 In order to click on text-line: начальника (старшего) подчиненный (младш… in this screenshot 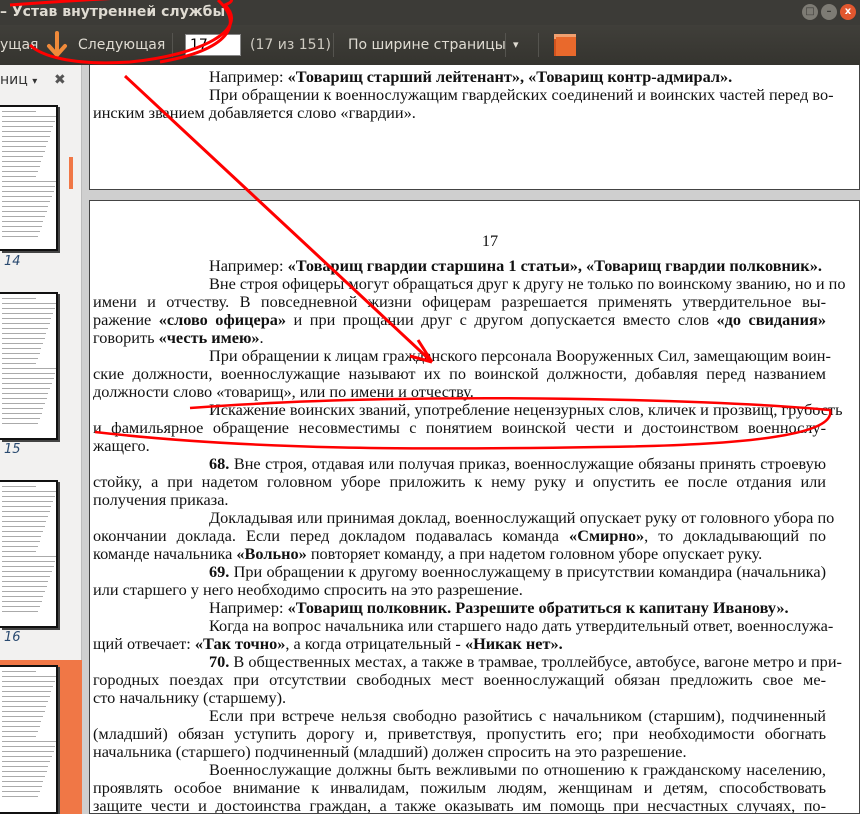, I will do `click(459, 752)`.